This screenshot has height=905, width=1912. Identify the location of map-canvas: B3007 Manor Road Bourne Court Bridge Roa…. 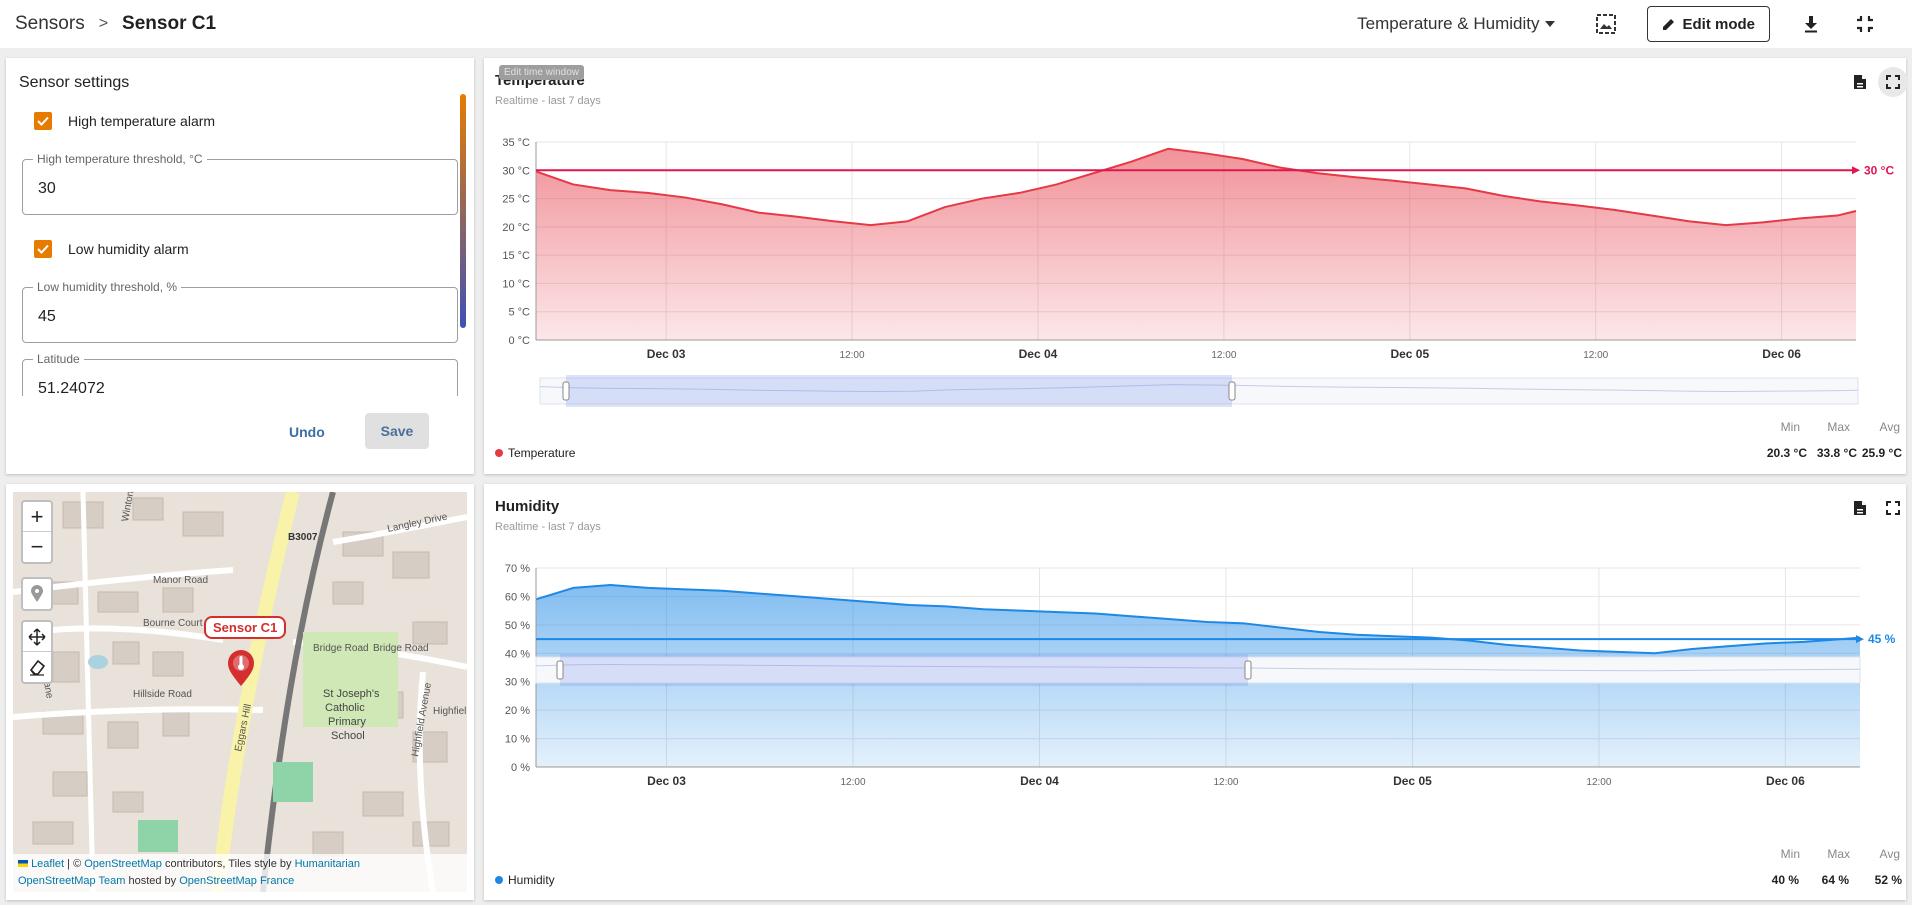
(240, 692).